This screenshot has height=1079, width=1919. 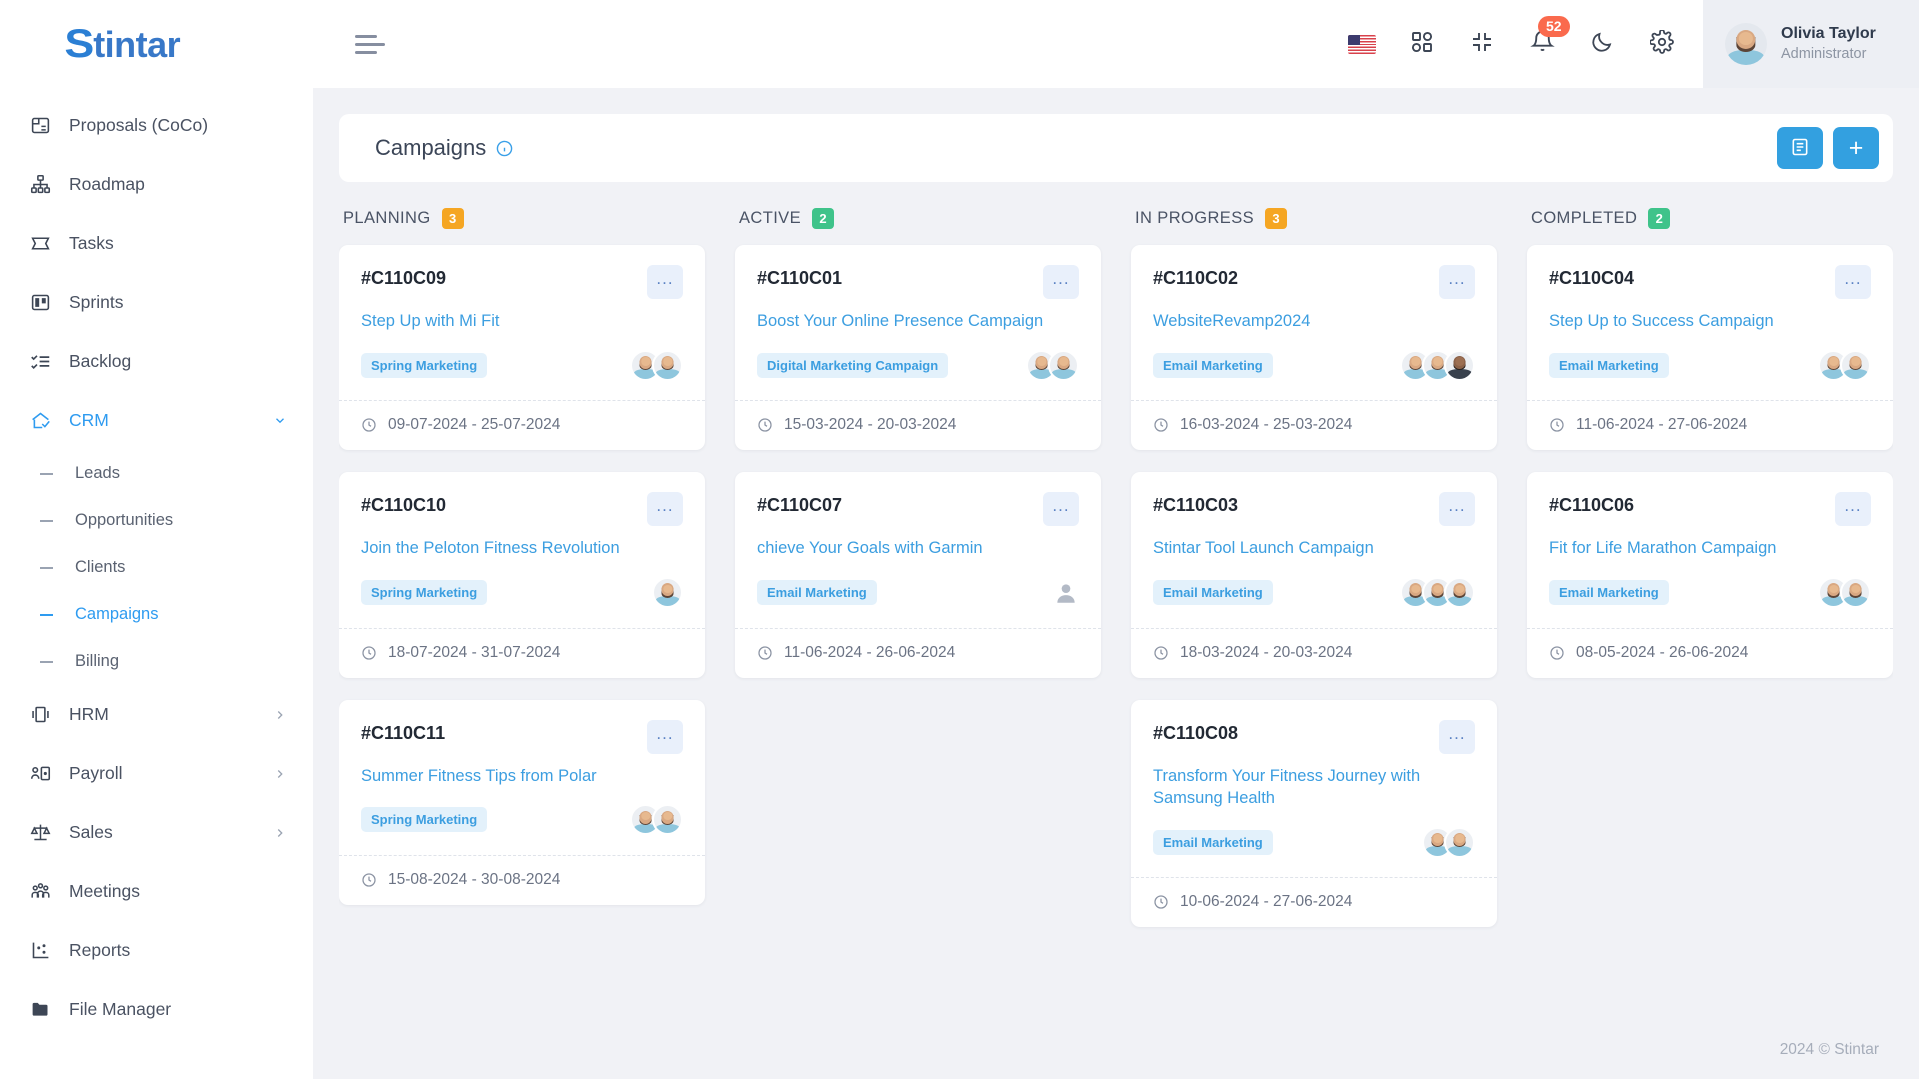 I want to click on sidebar-item-hrm: HRM, so click(x=156, y=714).